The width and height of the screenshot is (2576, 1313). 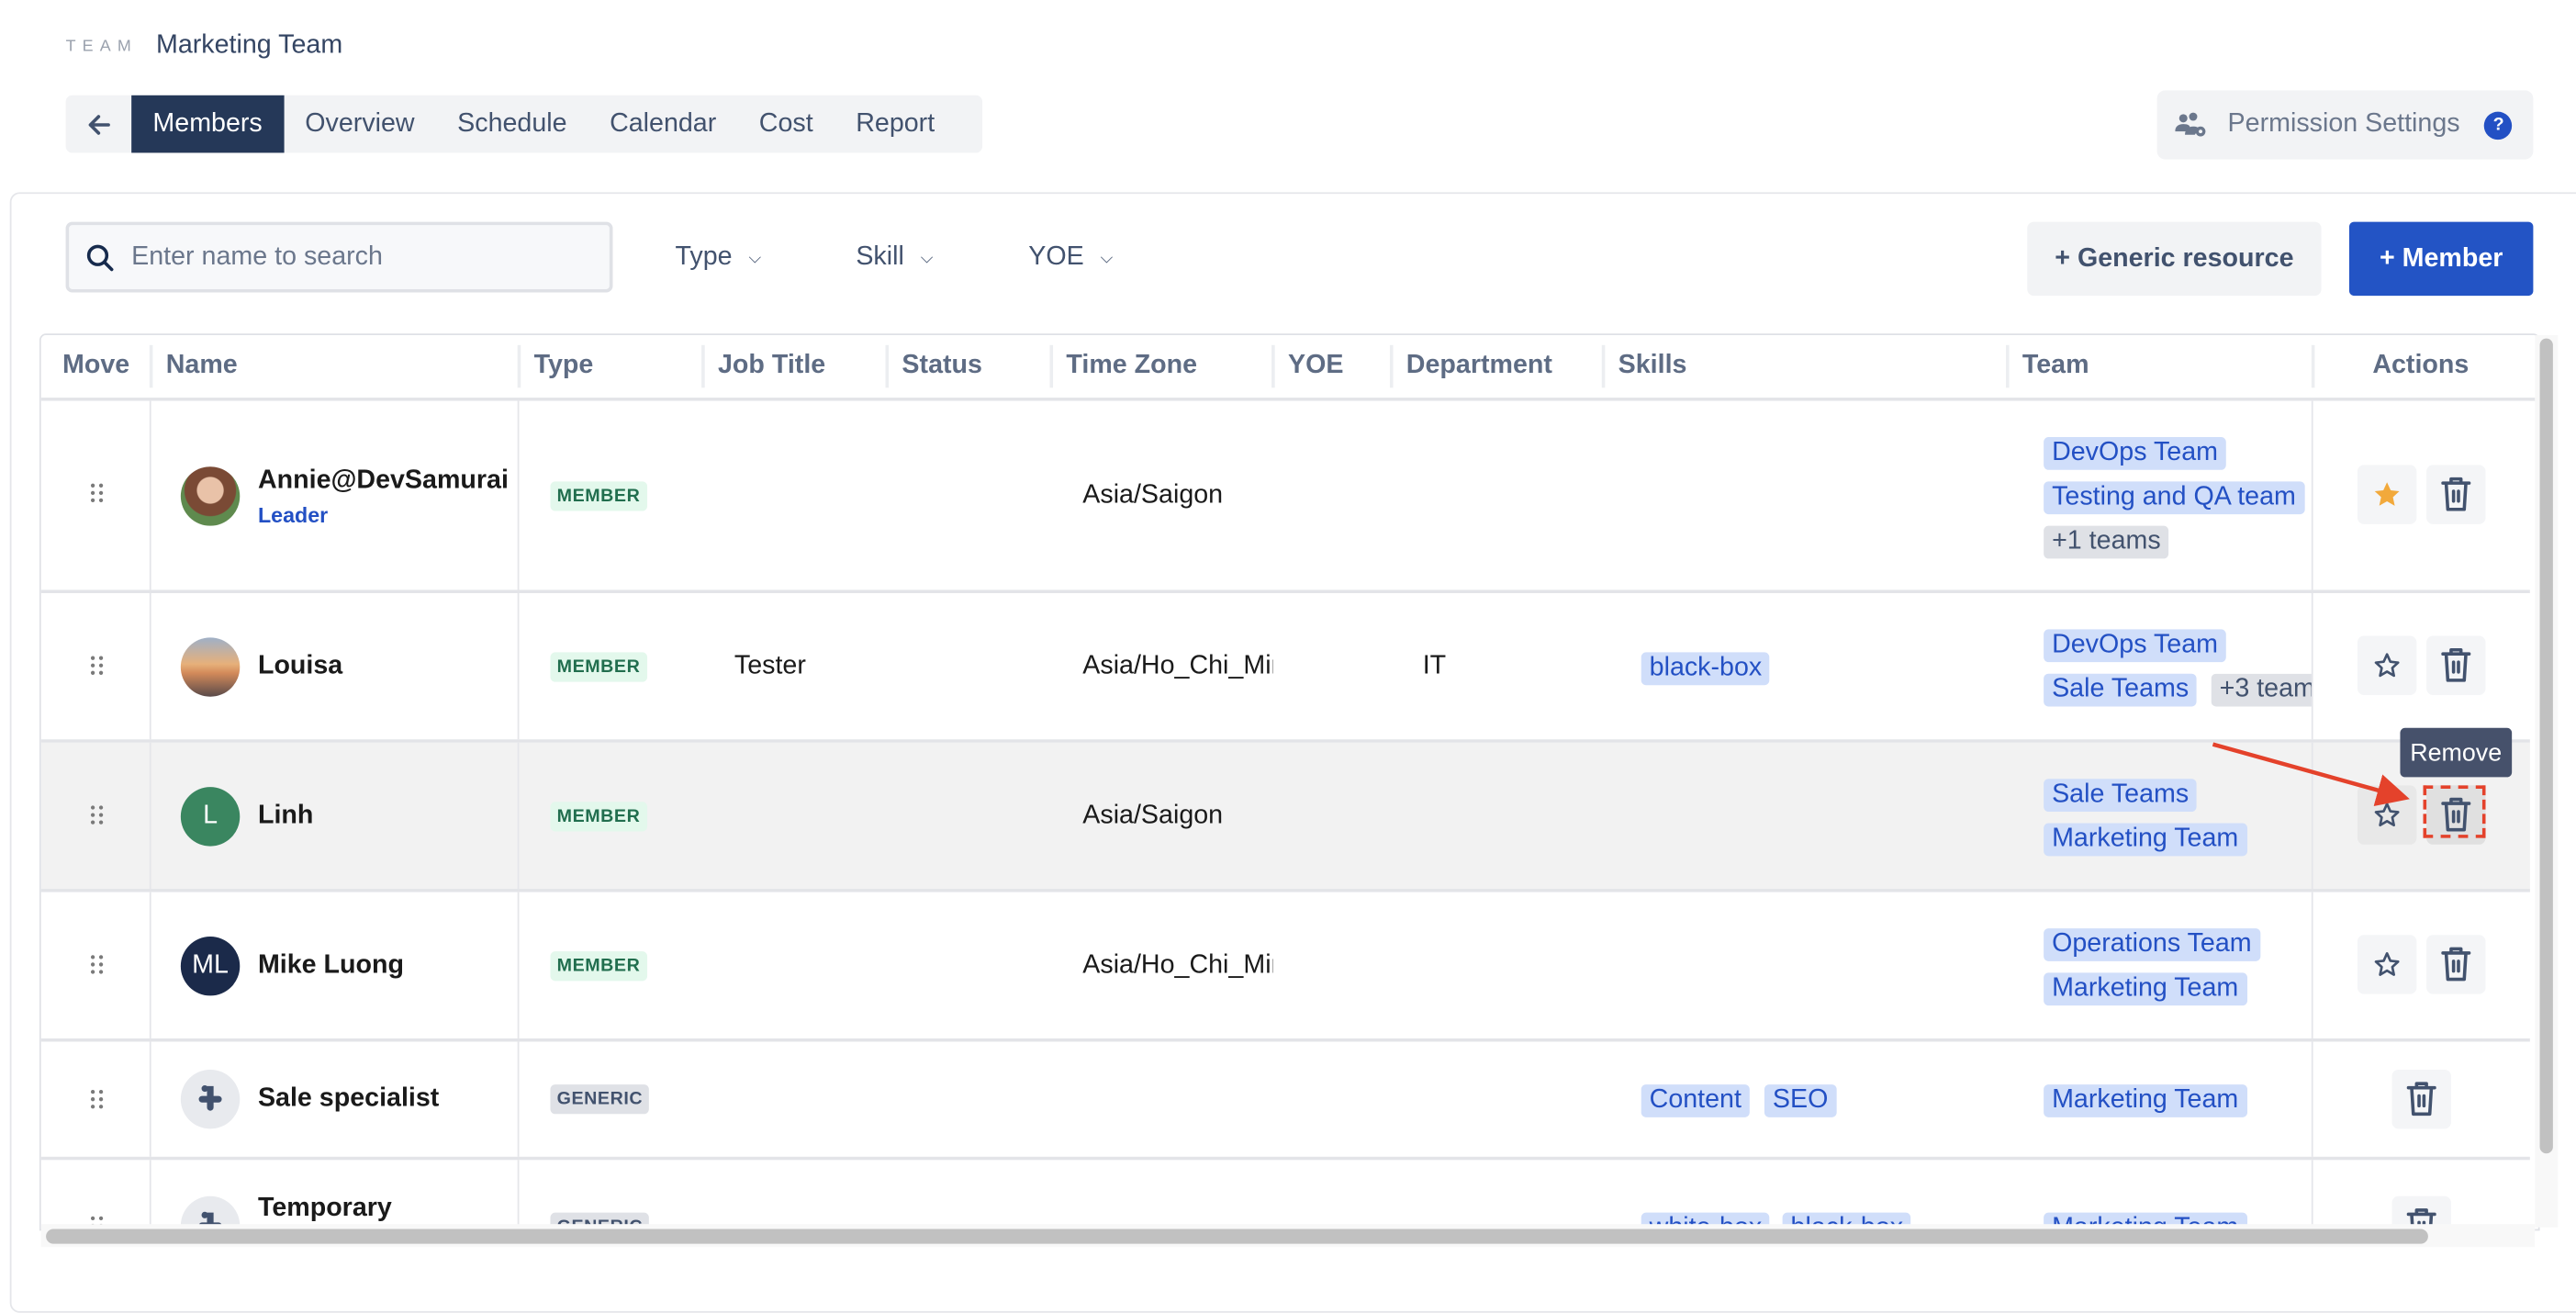 I want to click on horizontal-scrollbar-thumb, so click(x=1237, y=1237).